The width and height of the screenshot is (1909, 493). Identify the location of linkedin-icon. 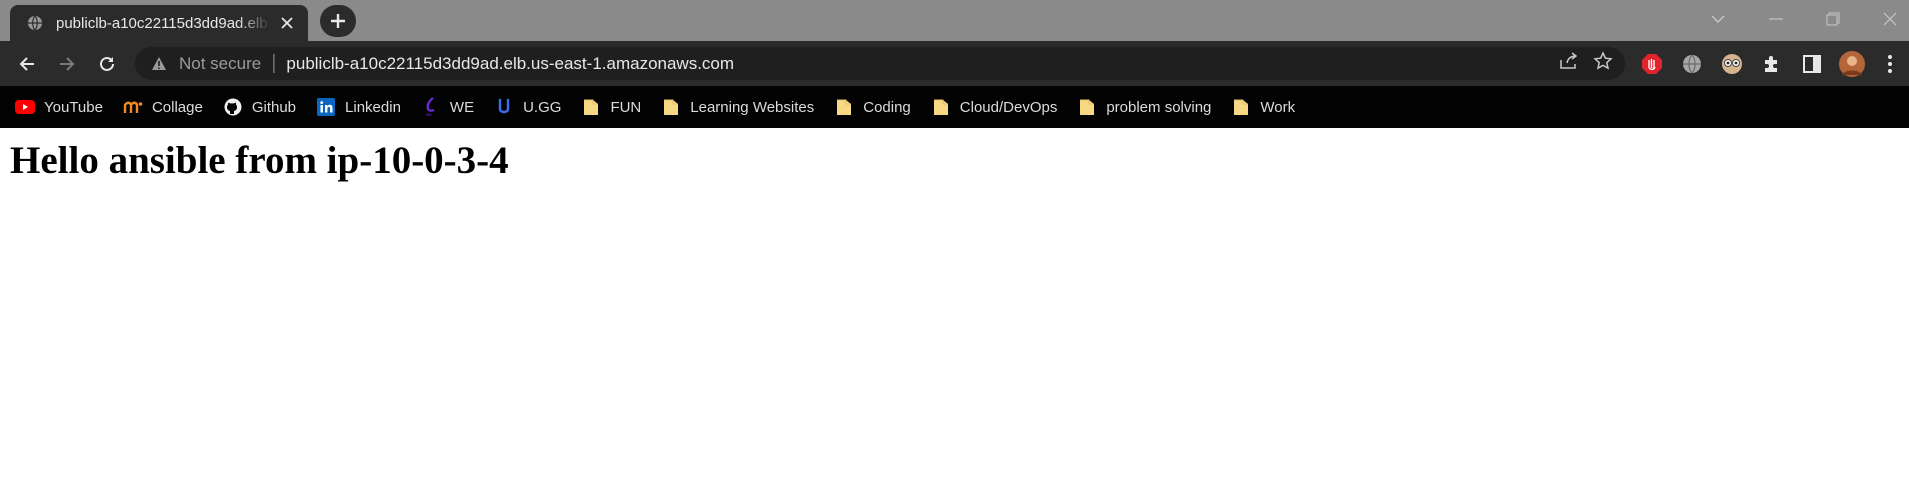
(326, 107).